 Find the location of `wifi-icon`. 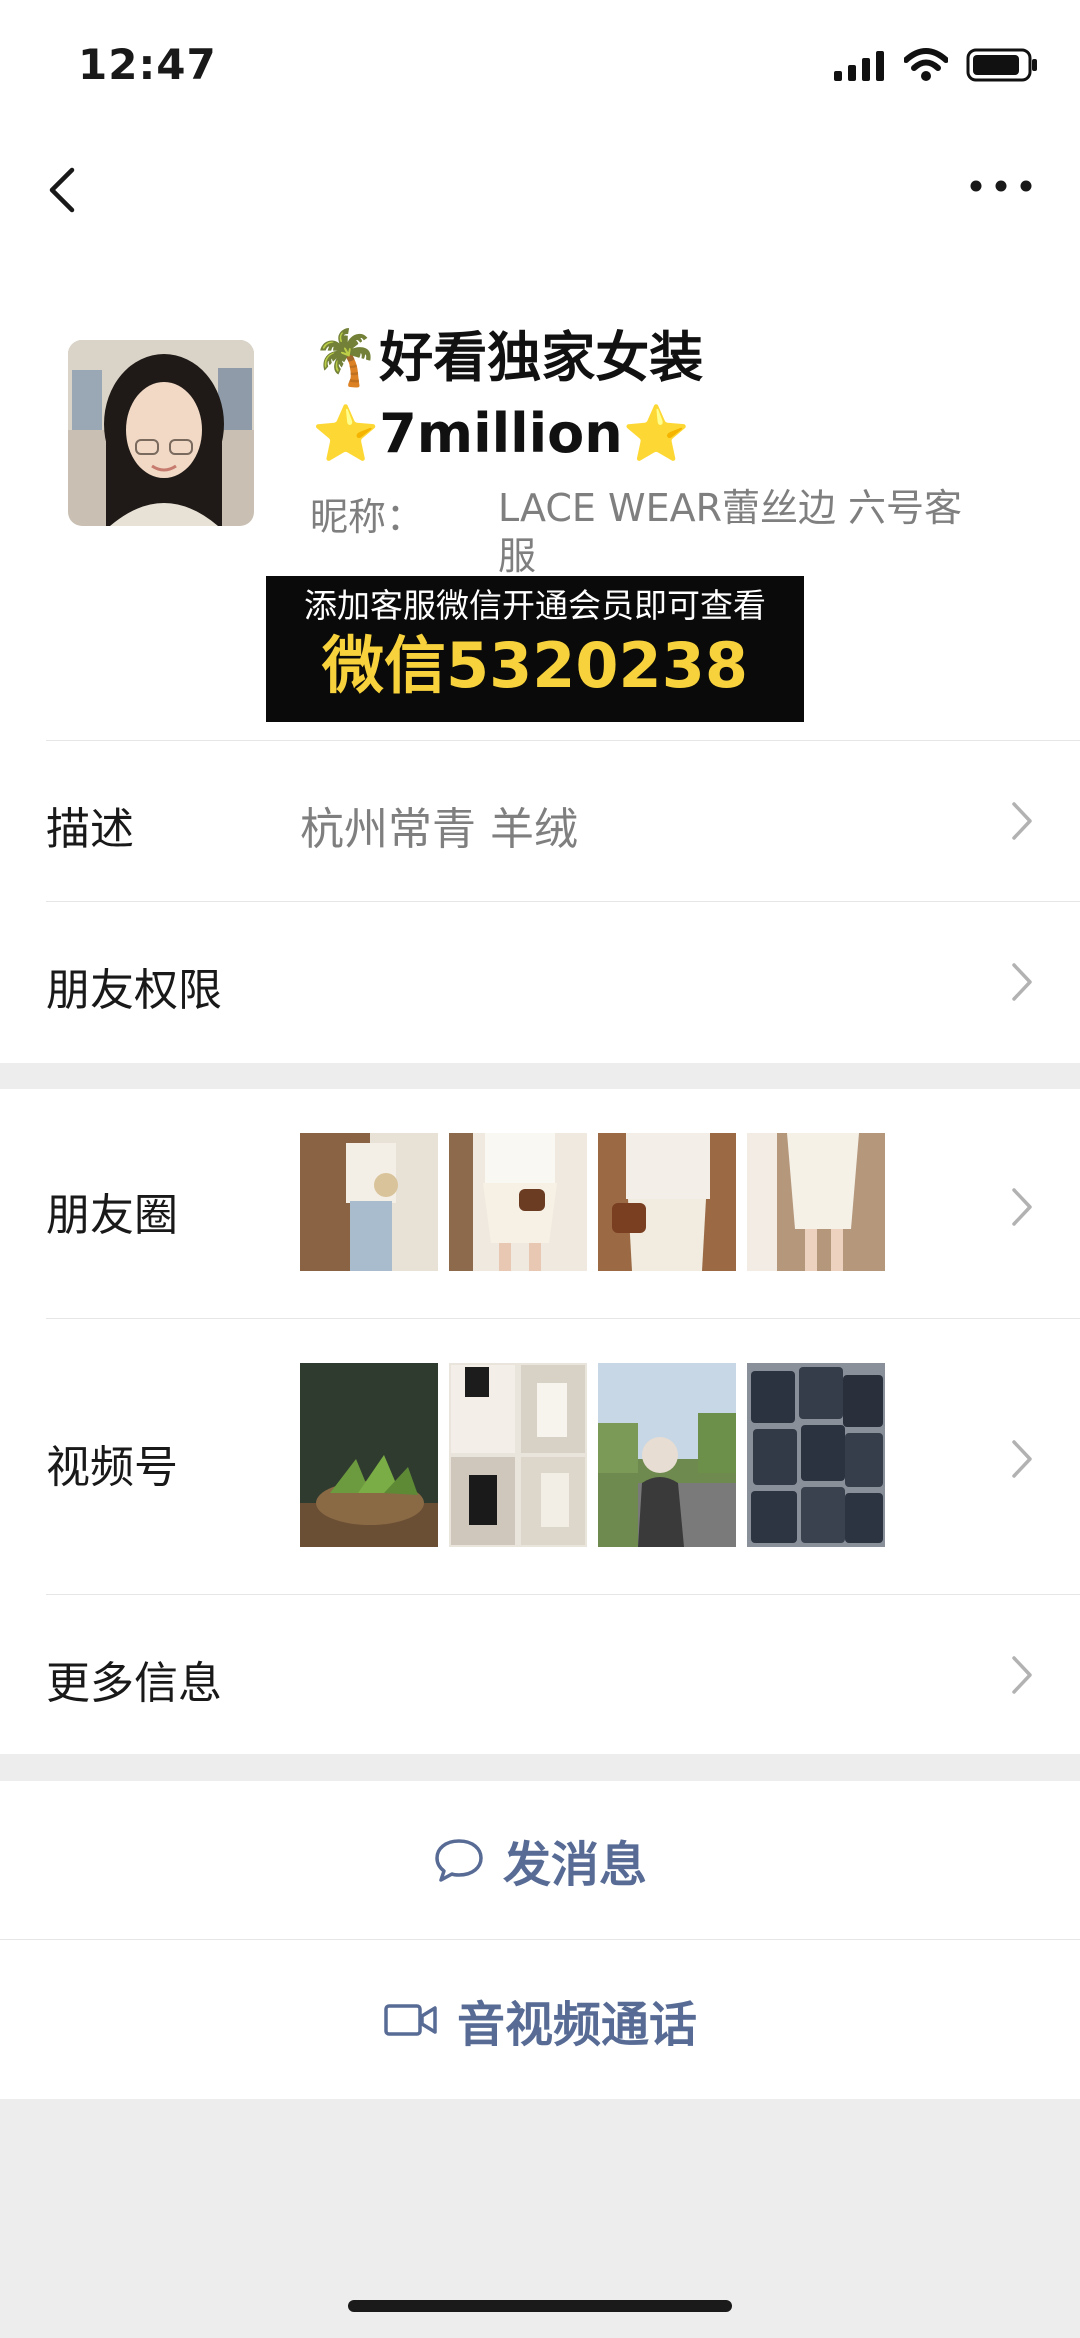

wifi-icon is located at coordinates (926, 64).